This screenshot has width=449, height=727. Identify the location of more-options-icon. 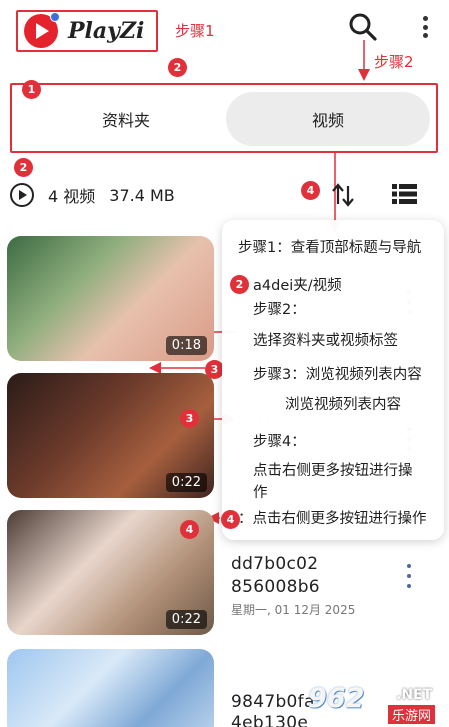
(409, 576).